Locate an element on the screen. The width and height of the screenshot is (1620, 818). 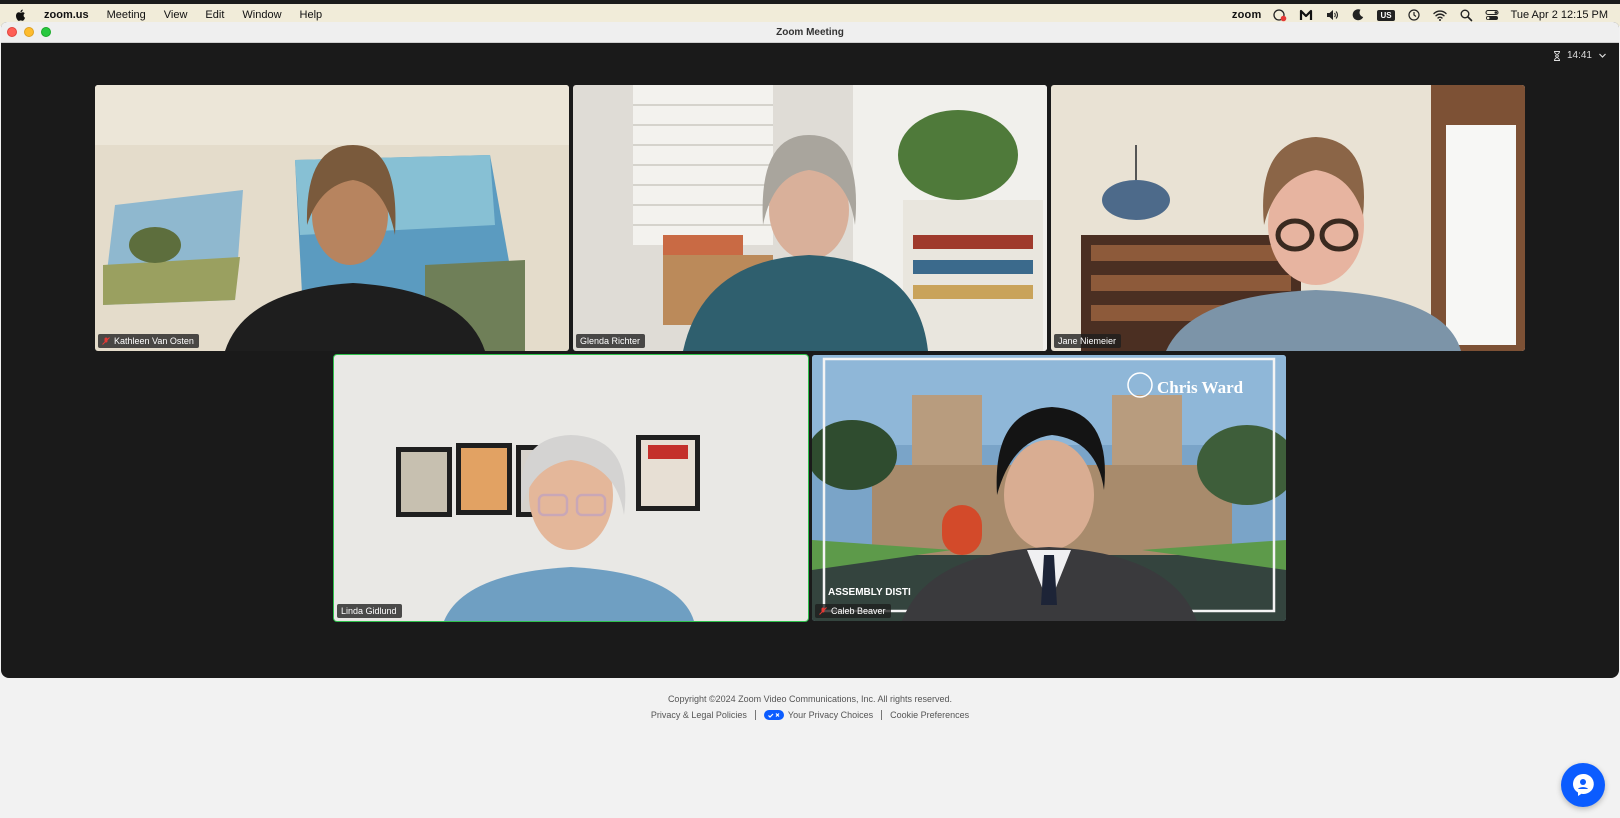
privacy-legal-link: Privacy & Legal Policies is located at coordinates (699, 715).